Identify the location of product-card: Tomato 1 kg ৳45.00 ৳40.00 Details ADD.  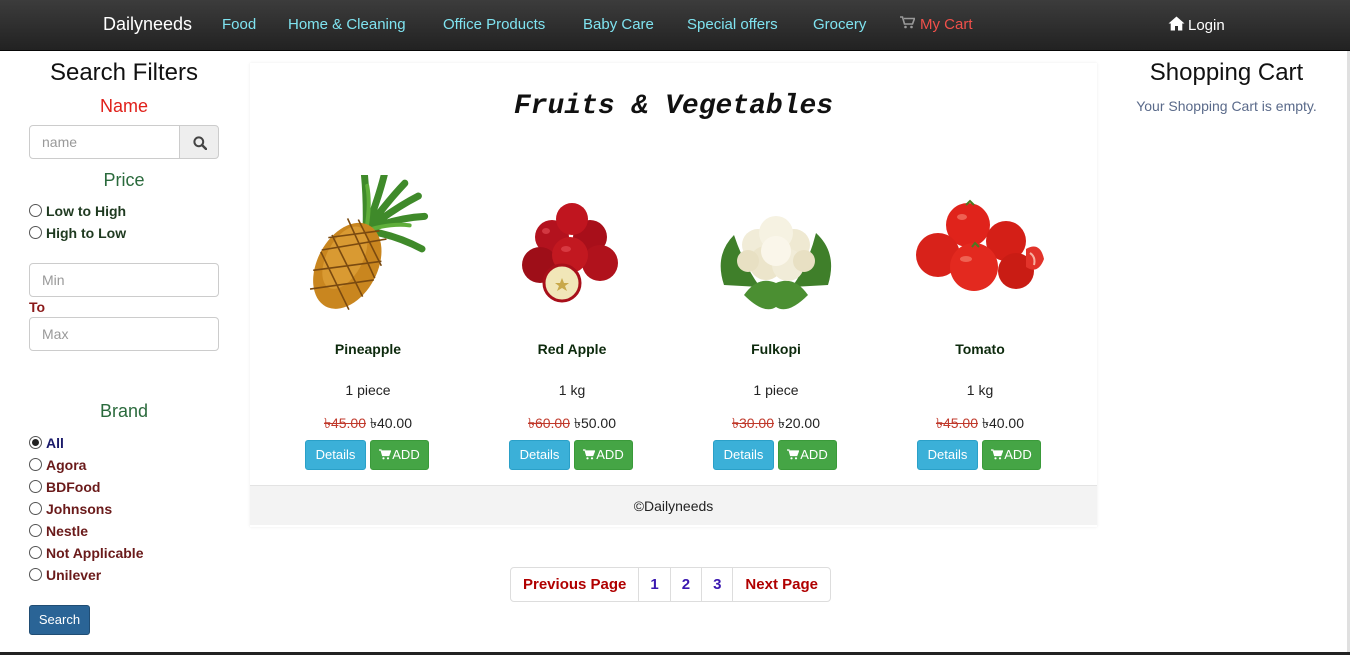
(980, 325).